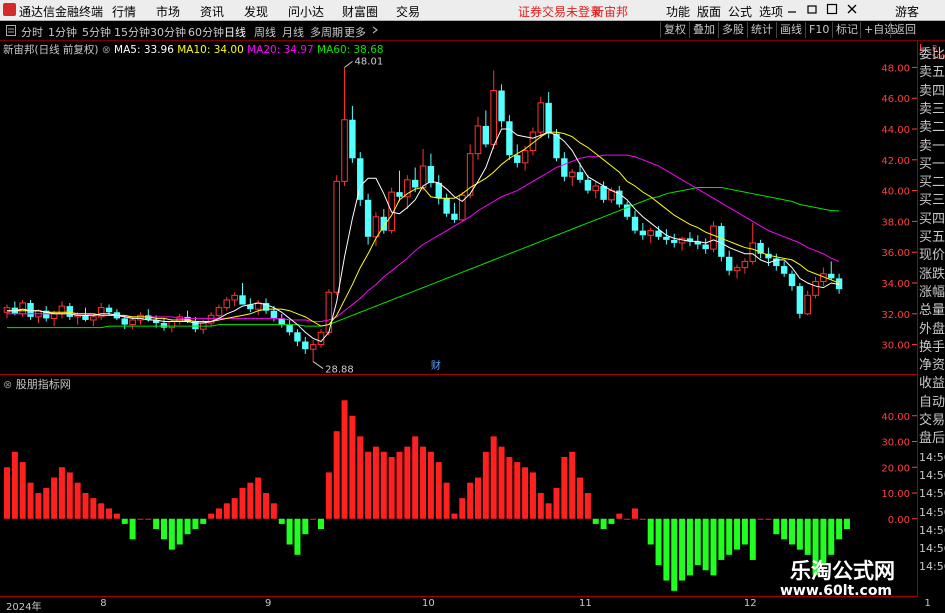  I want to click on price-tick-label: 40.00, so click(895, 192).